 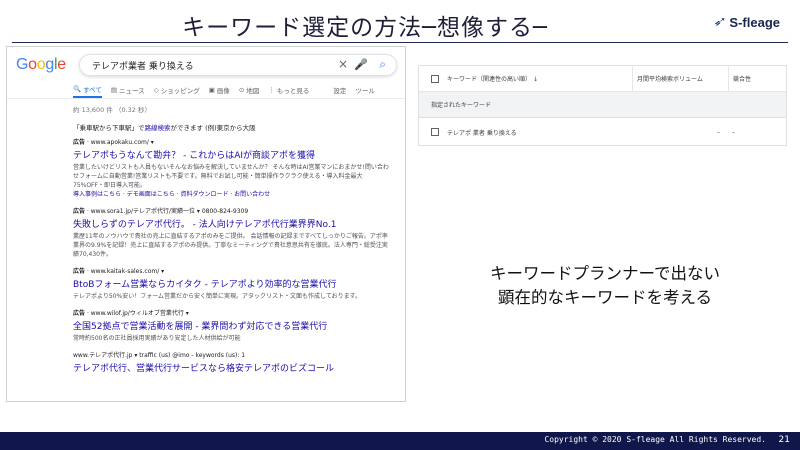 What do you see at coordinates (365, 90) in the screenshot?
I see `tools-link: ツール` at bounding box center [365, 90].